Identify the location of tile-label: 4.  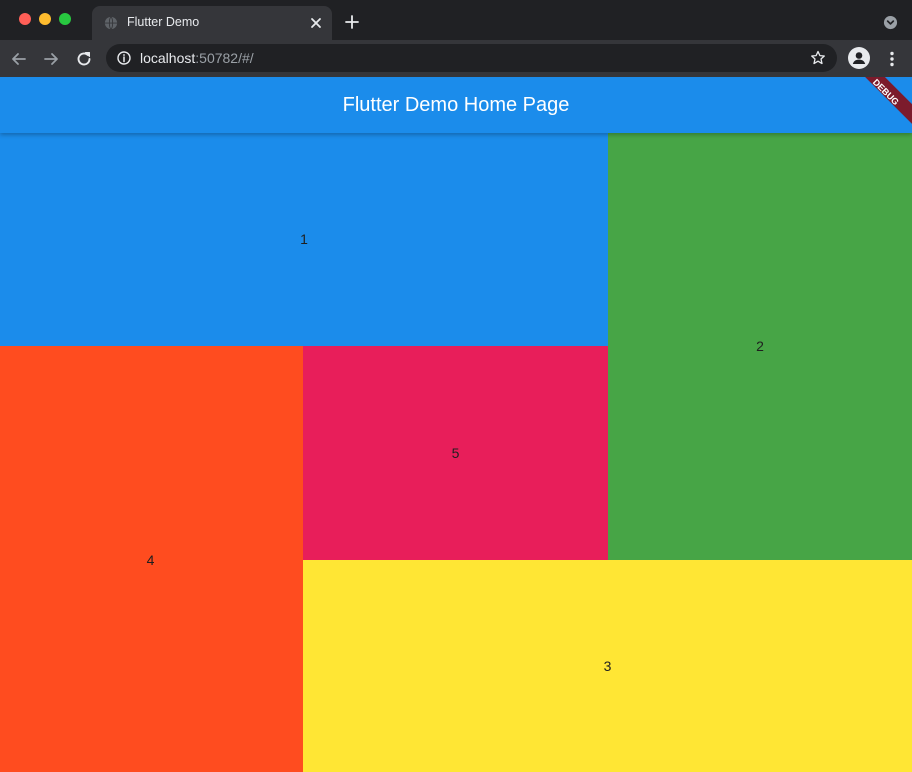
(150, 560).